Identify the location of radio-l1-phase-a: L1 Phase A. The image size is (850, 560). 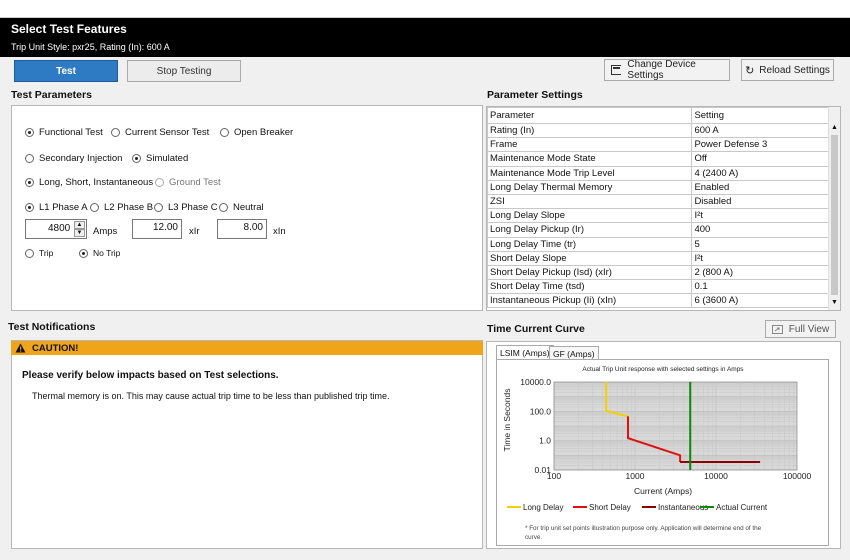
(56, 207).